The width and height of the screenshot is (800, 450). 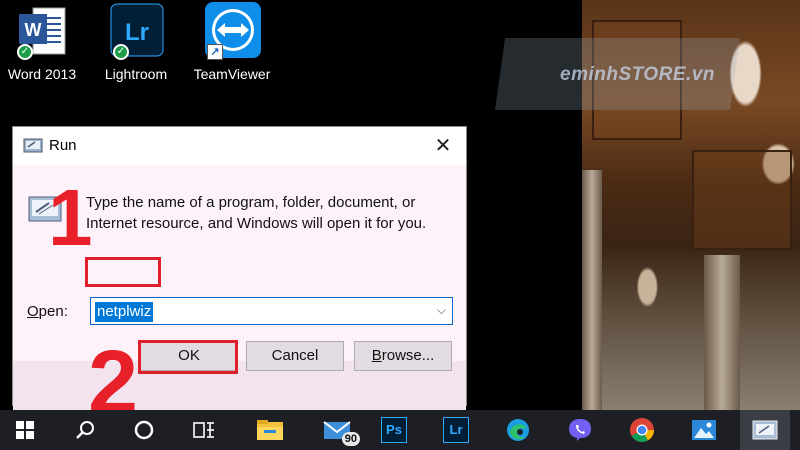 I want to click on mail-badge: 90, so click(x=350, y=439).